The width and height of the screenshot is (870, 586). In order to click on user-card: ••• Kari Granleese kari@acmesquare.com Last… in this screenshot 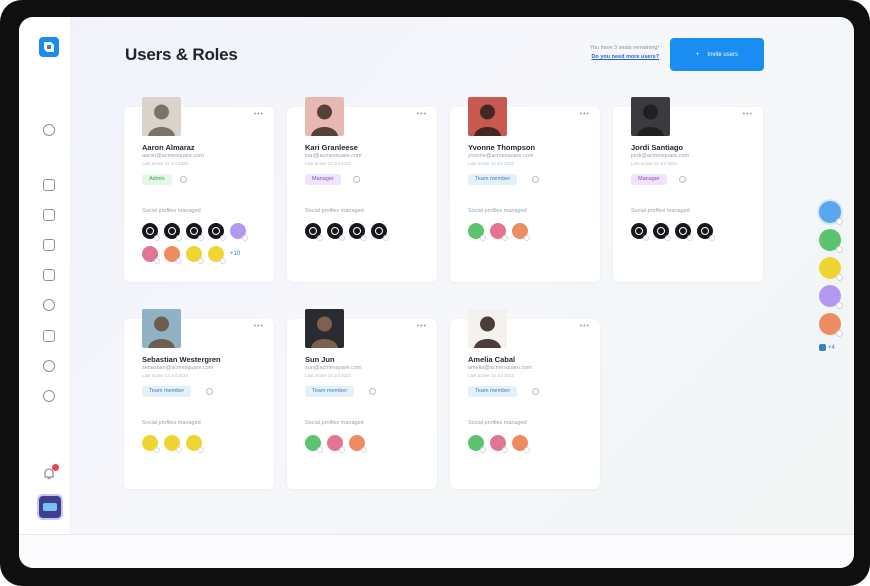, I will do `click(362, 189)`.